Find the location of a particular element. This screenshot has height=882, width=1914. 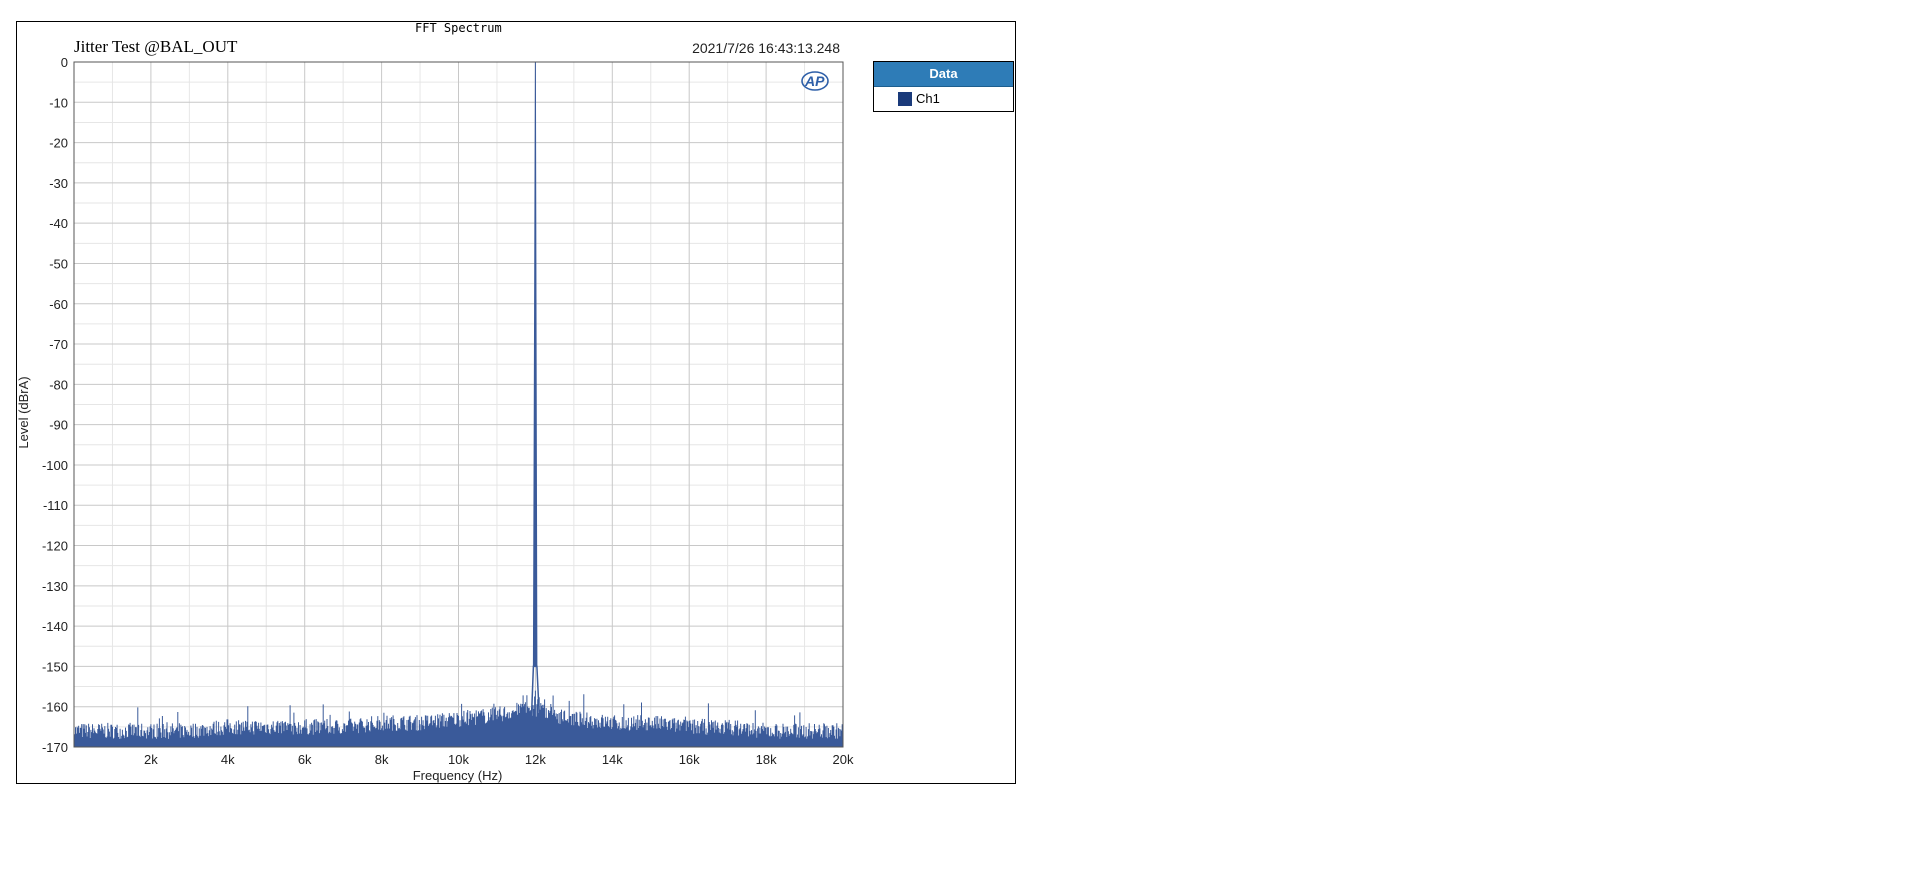

y-tick-label: -130 is located at coordinates (55, 586).